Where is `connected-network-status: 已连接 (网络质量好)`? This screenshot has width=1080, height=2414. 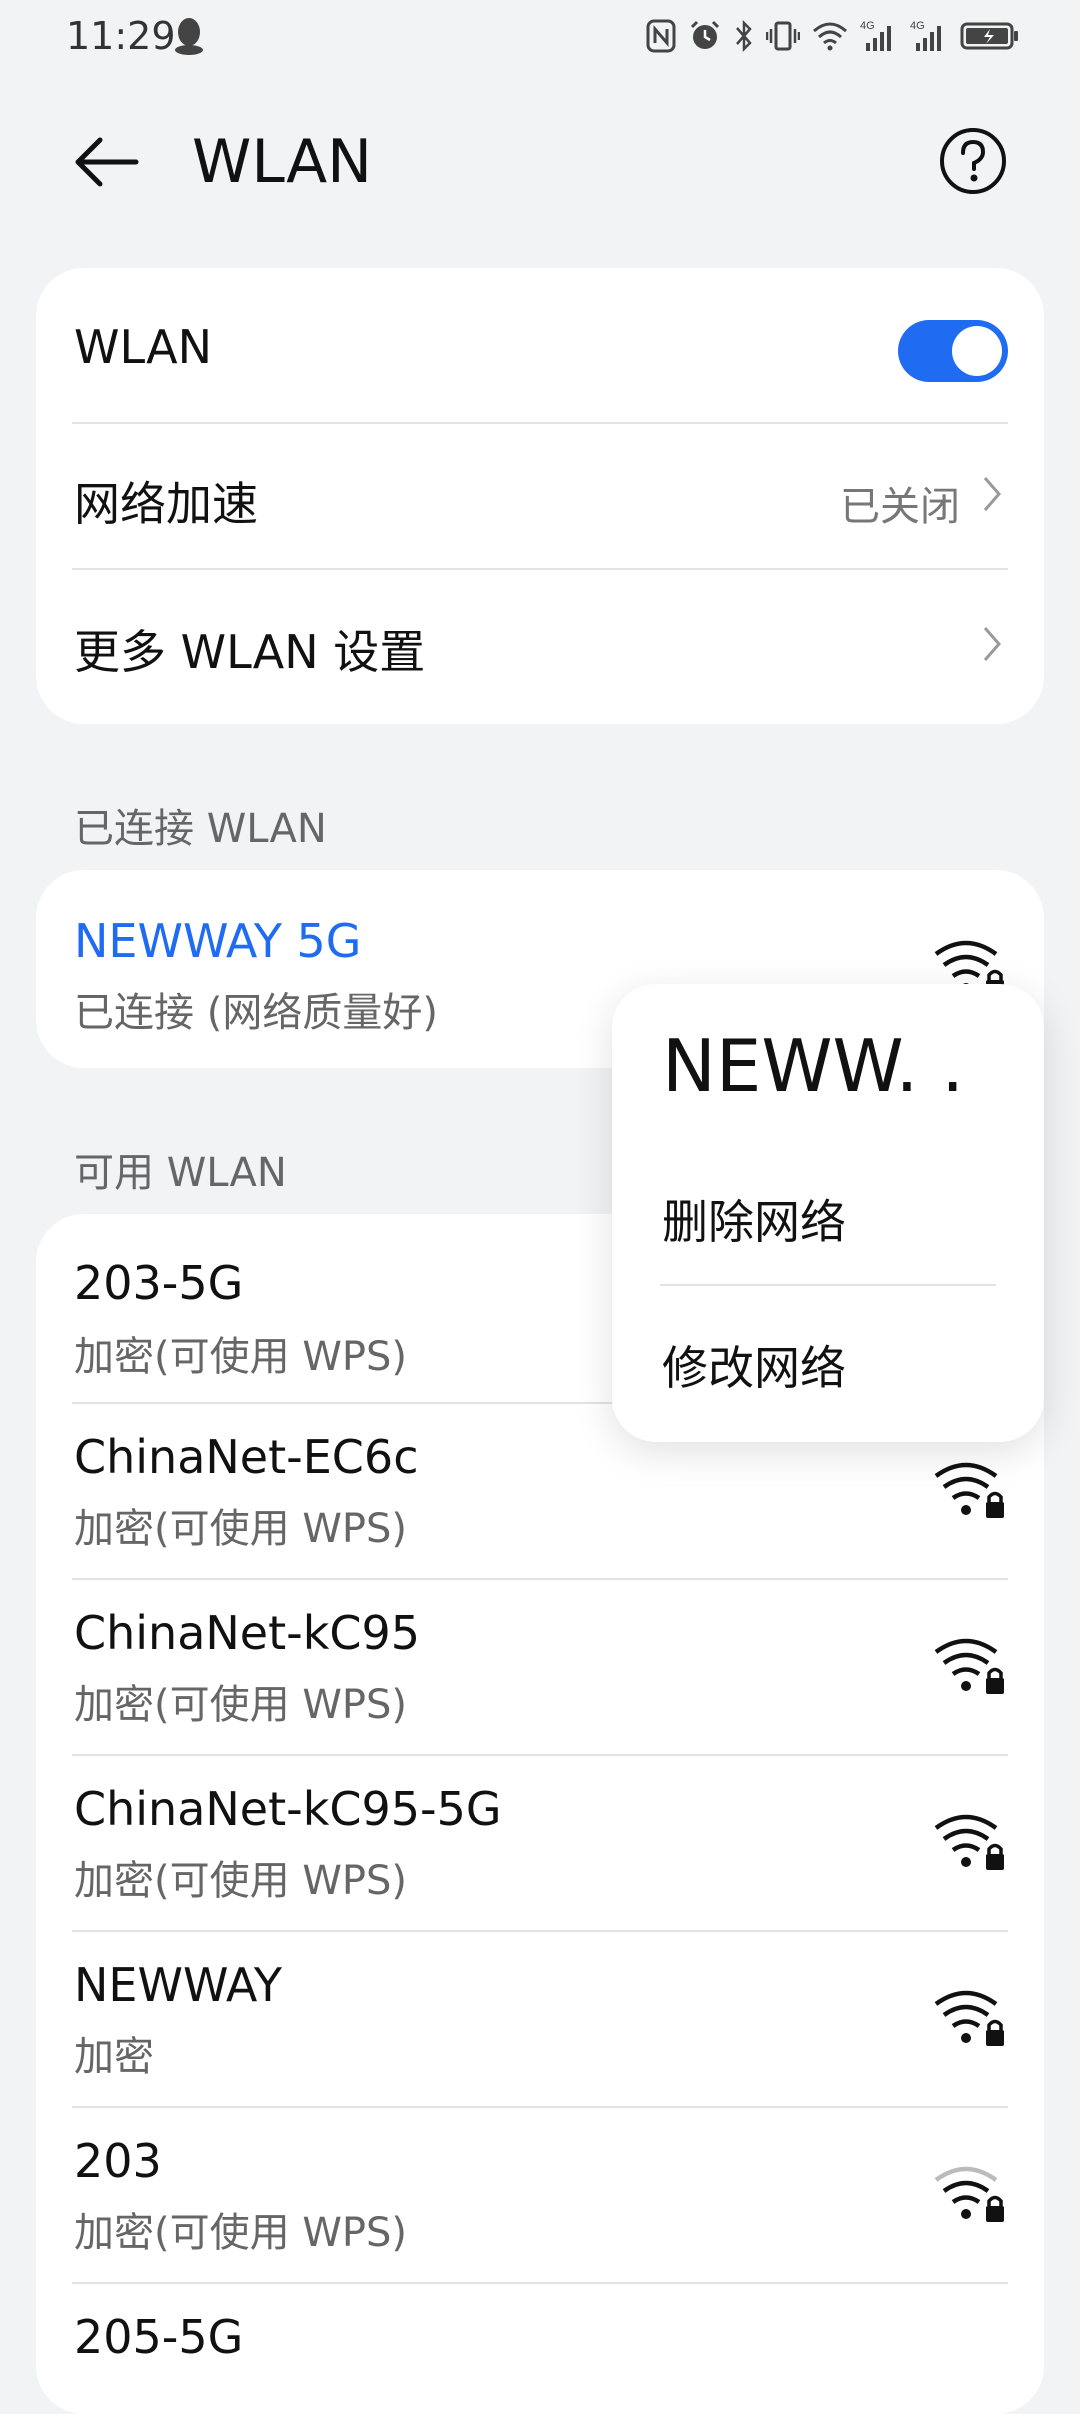
connected-network-status: 已连接 (网络质量好) is located at coordinates (256, 1013).